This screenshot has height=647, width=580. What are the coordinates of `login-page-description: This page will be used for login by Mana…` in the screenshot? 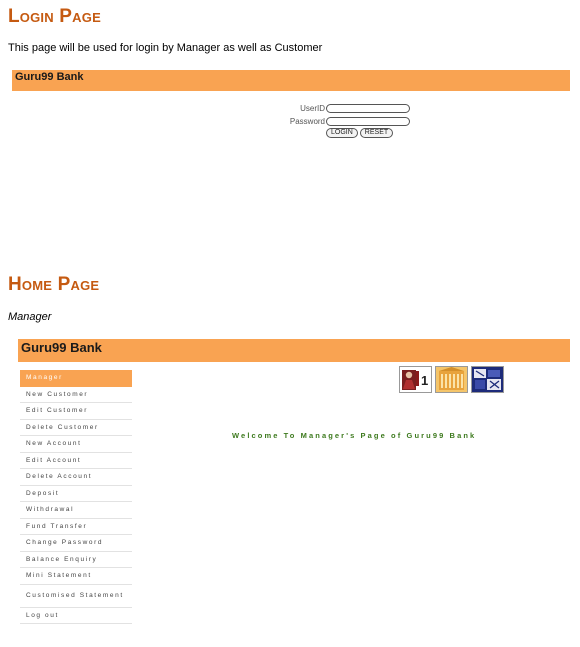 It's located at (165, 48).